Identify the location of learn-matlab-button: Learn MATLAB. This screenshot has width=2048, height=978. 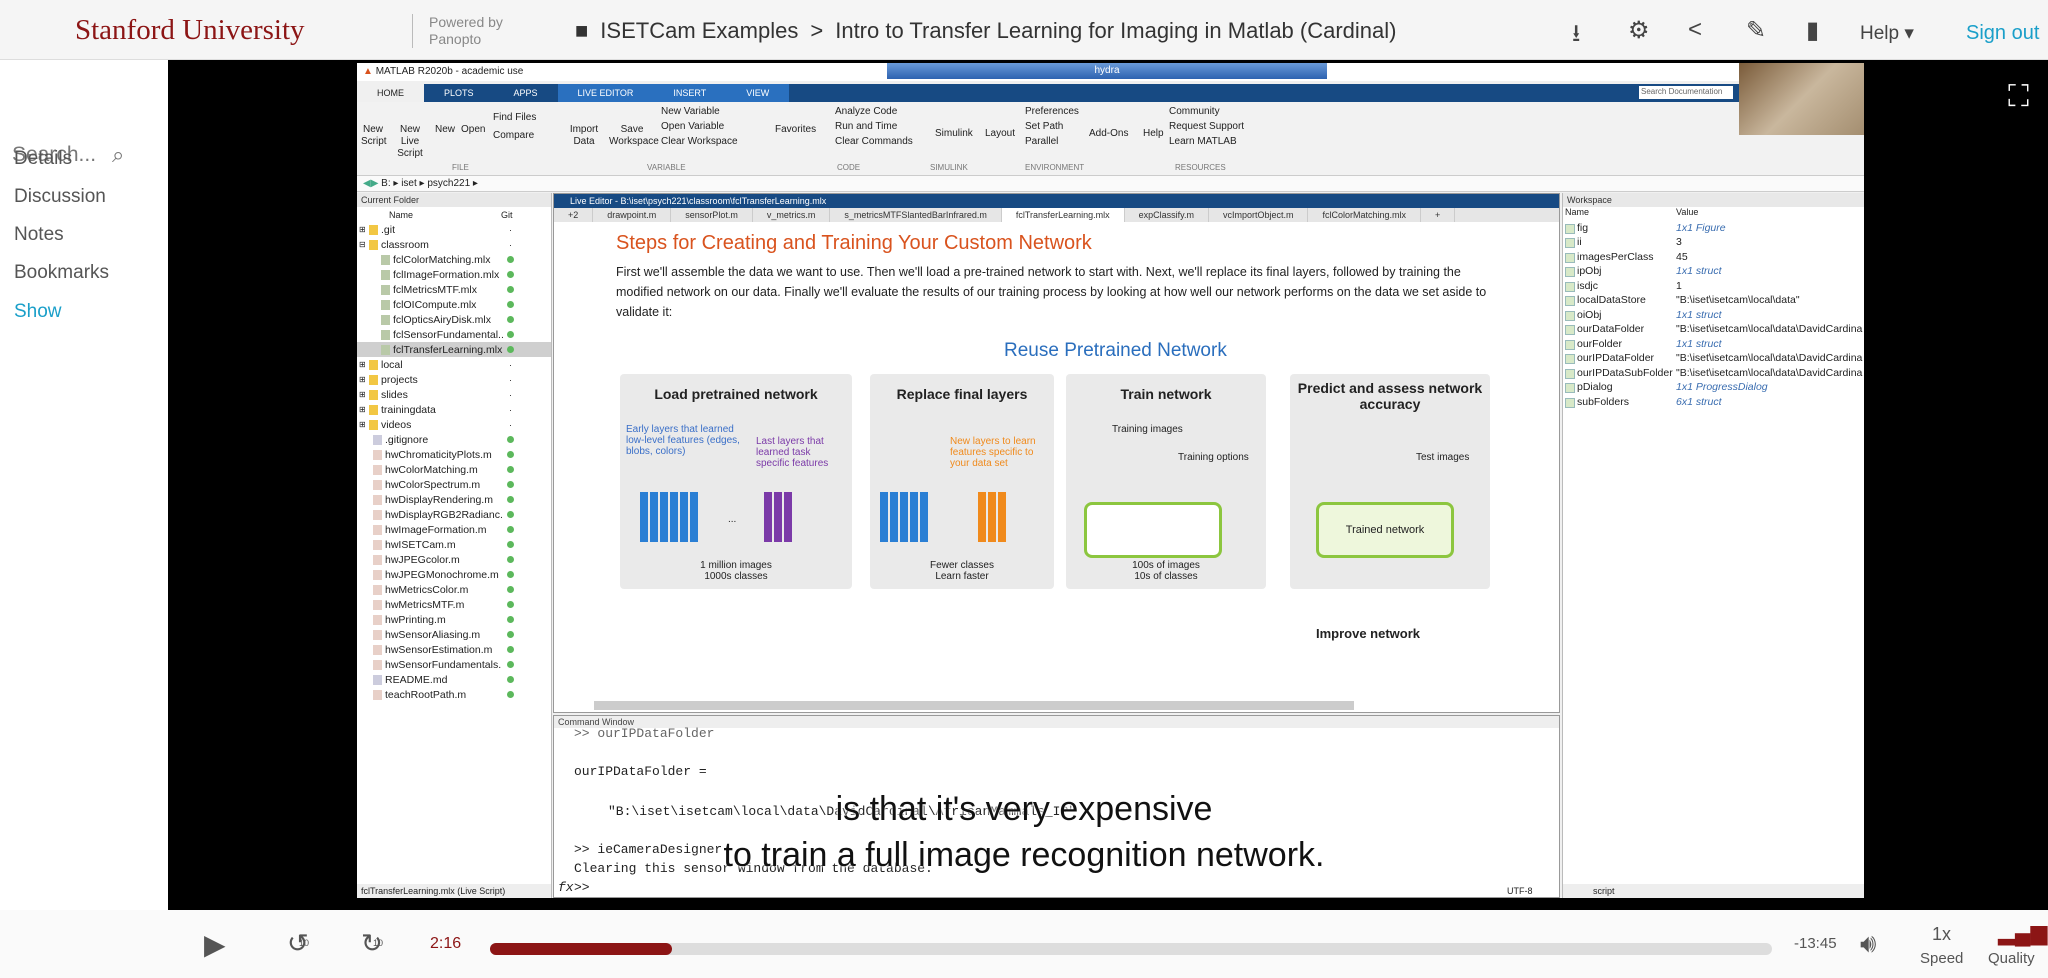
(1203, 142).